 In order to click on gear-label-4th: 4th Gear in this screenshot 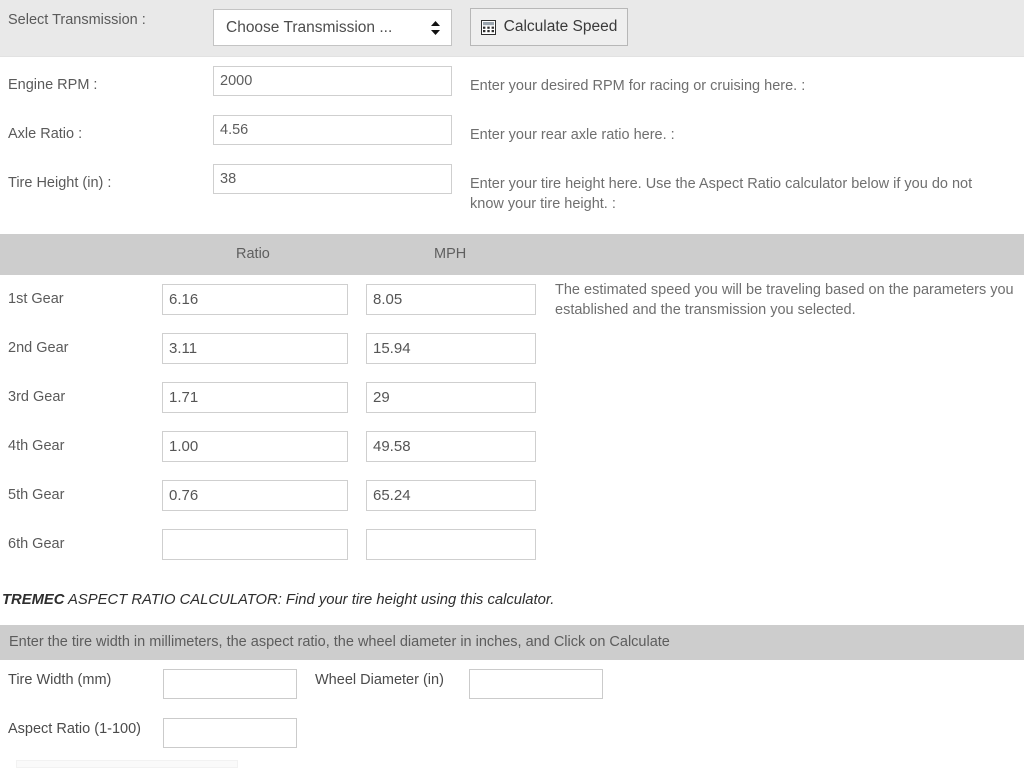, I will do `click(36, 446)`.